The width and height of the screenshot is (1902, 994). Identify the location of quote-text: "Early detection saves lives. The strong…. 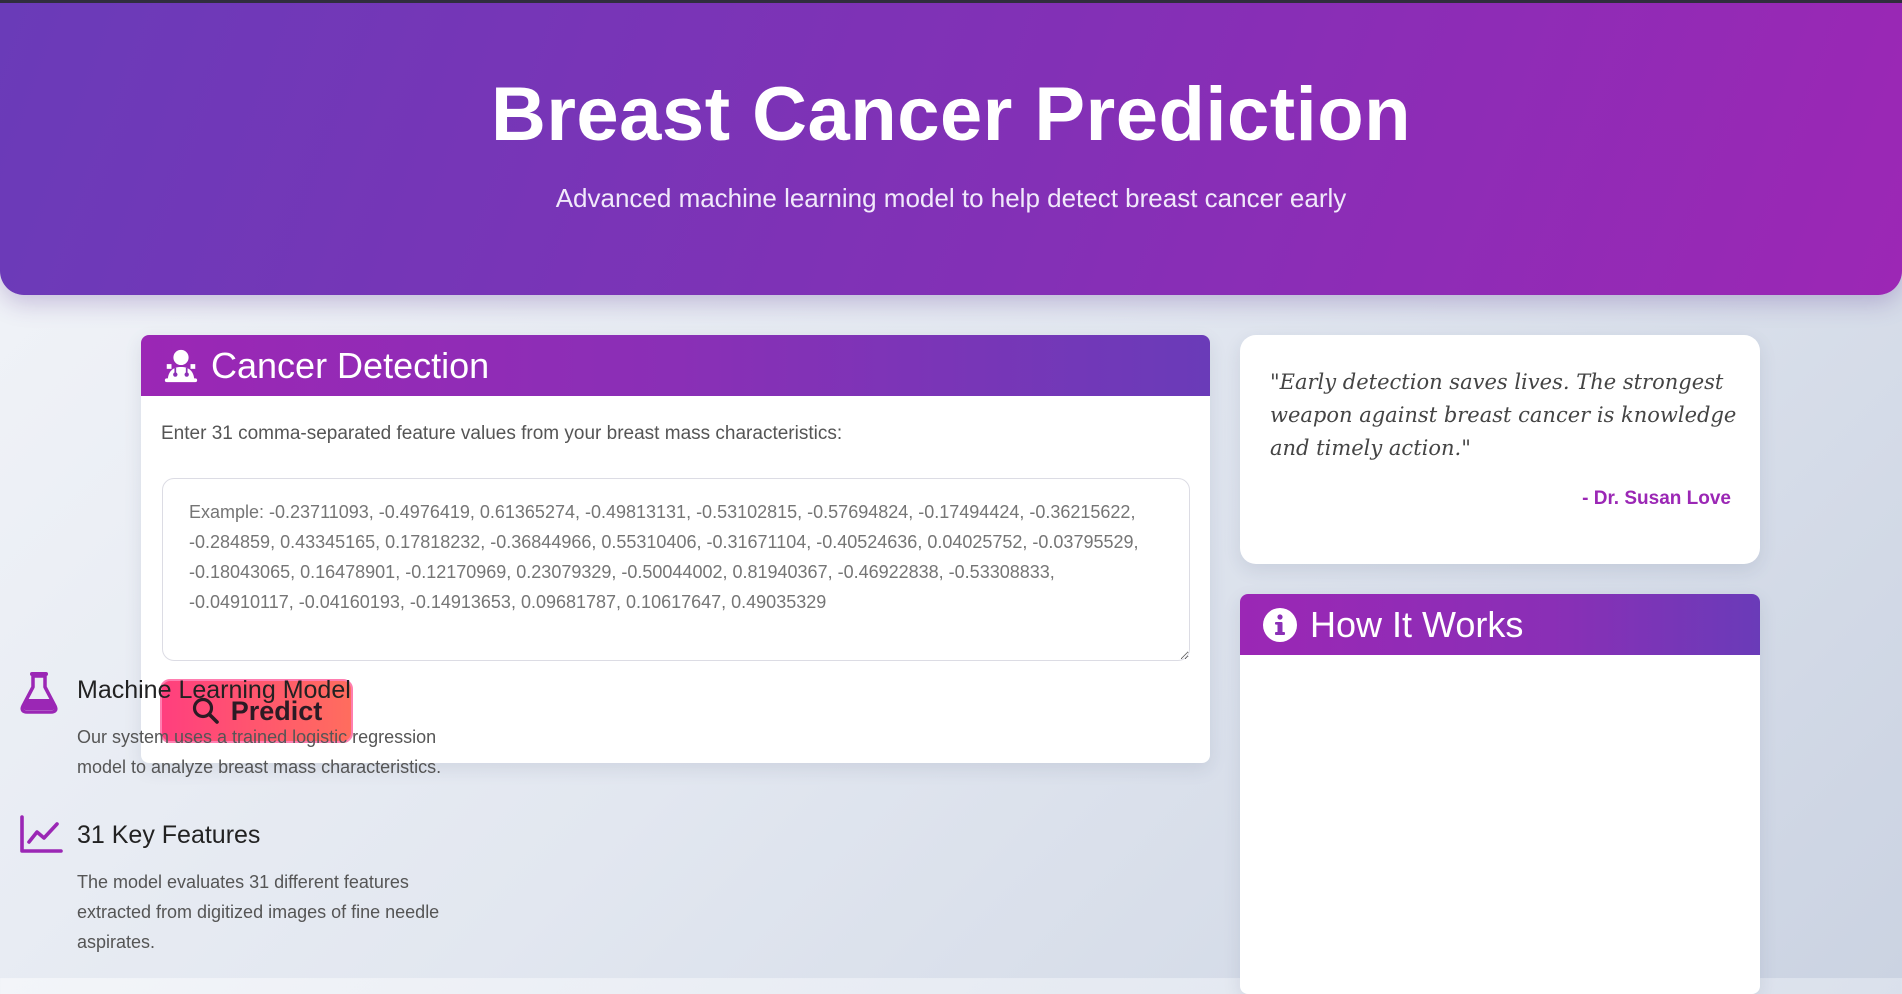
(1503, 415).